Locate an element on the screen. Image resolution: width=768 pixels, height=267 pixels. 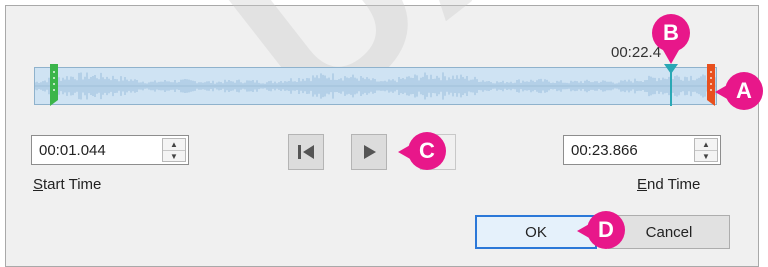
start-time-input is located at coordinates (94, 150).